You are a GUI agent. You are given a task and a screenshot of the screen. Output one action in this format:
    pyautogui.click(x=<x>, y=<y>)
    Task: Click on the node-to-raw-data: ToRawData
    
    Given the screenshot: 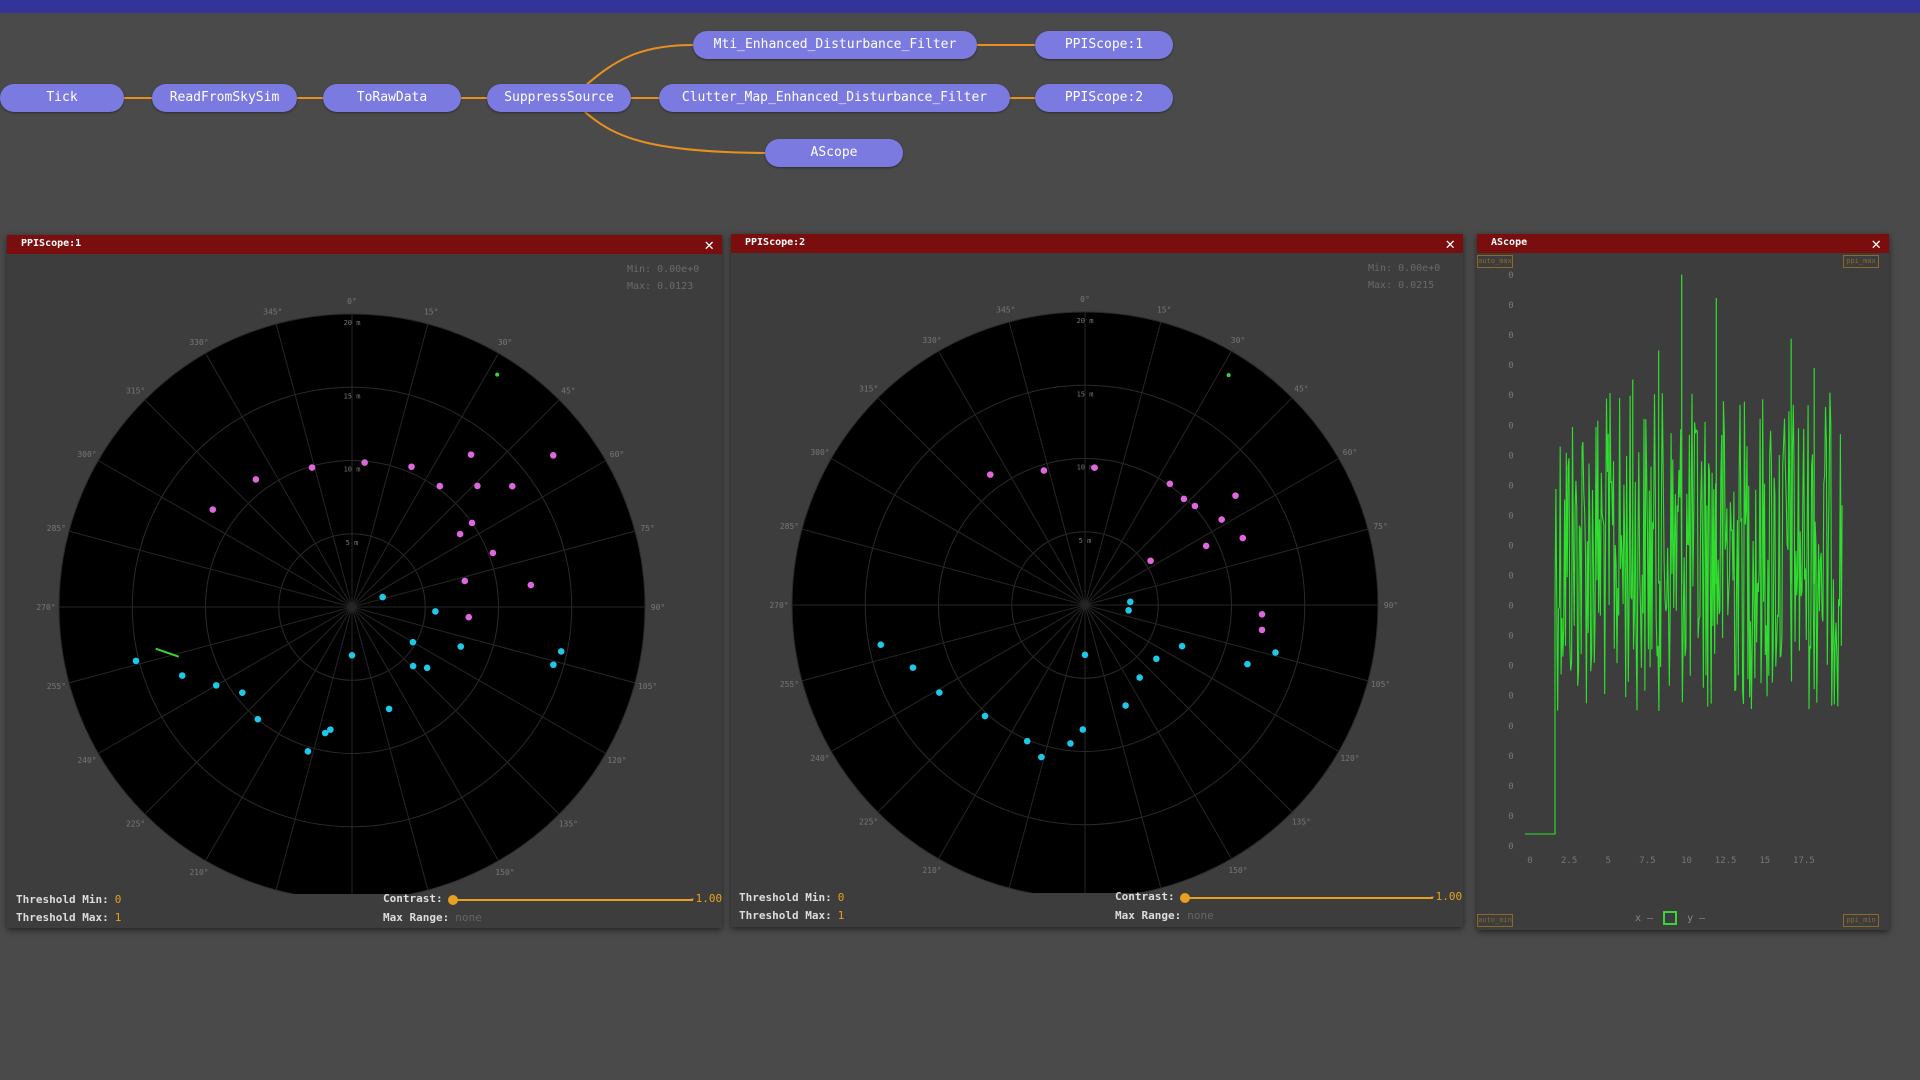 What is the action you would take?
    pyautogui.click(x=392, y=98)
    